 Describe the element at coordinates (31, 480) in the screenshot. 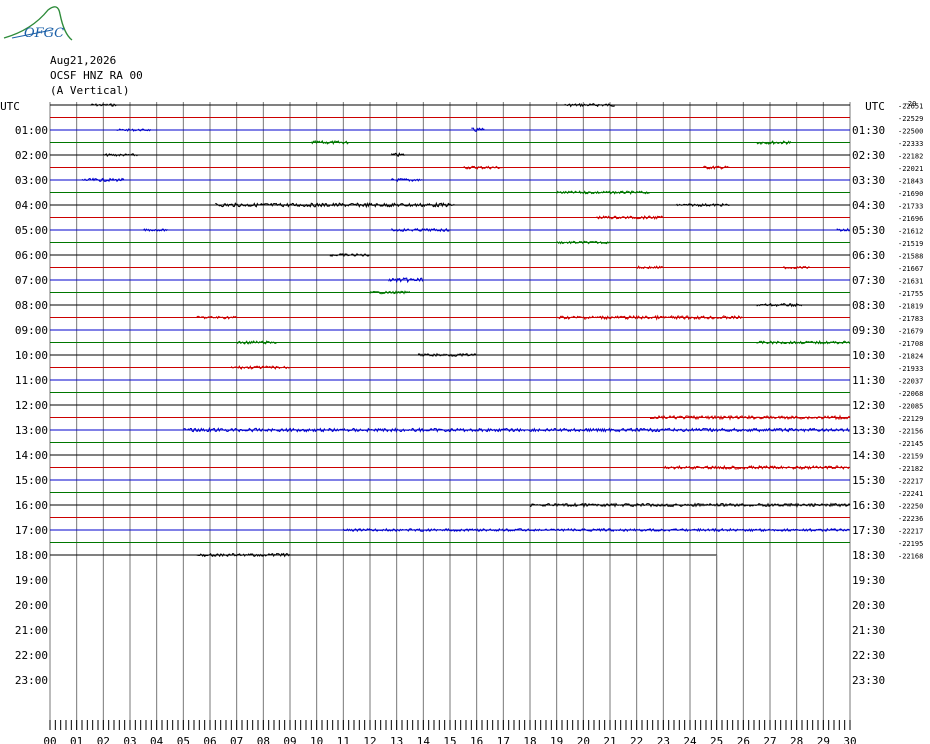

I see `hour-label-left: 15:00` at that location.